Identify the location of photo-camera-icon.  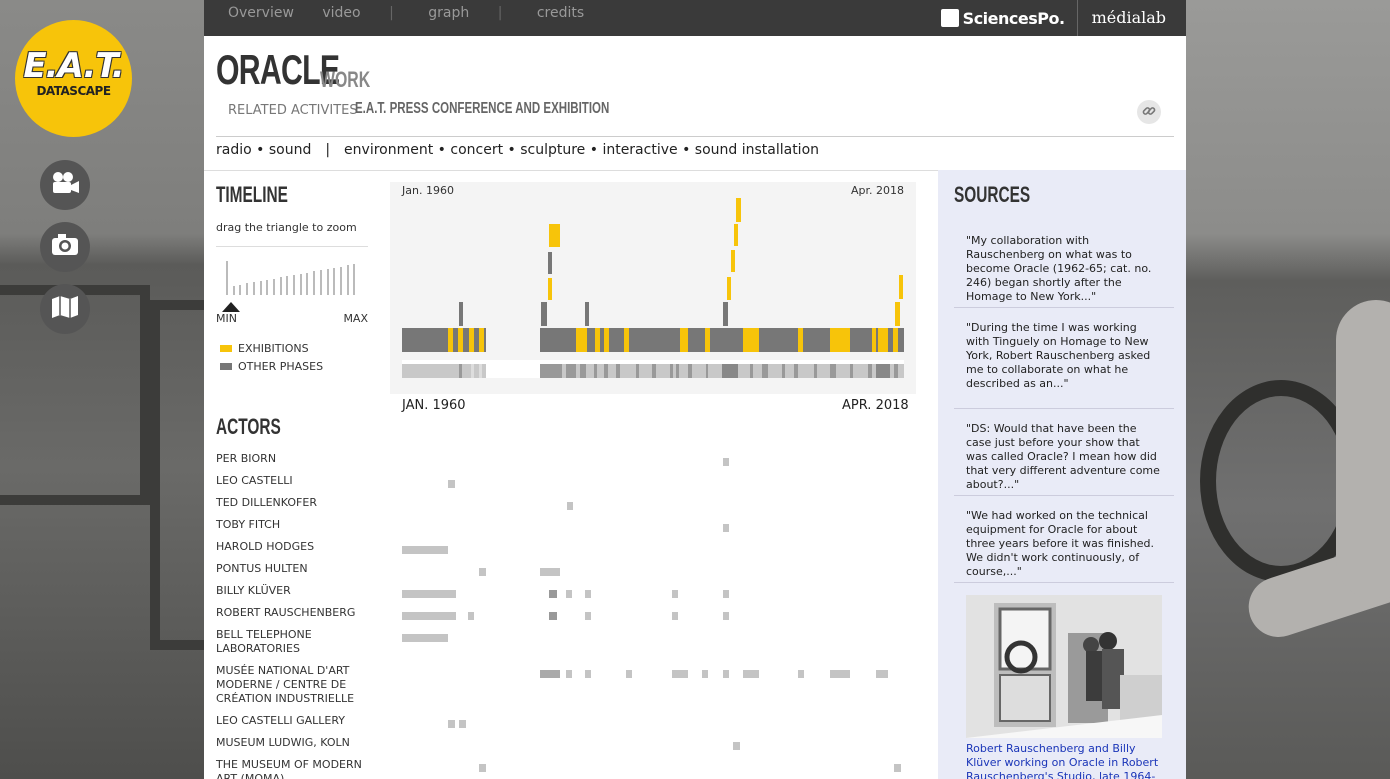
(65, 247).